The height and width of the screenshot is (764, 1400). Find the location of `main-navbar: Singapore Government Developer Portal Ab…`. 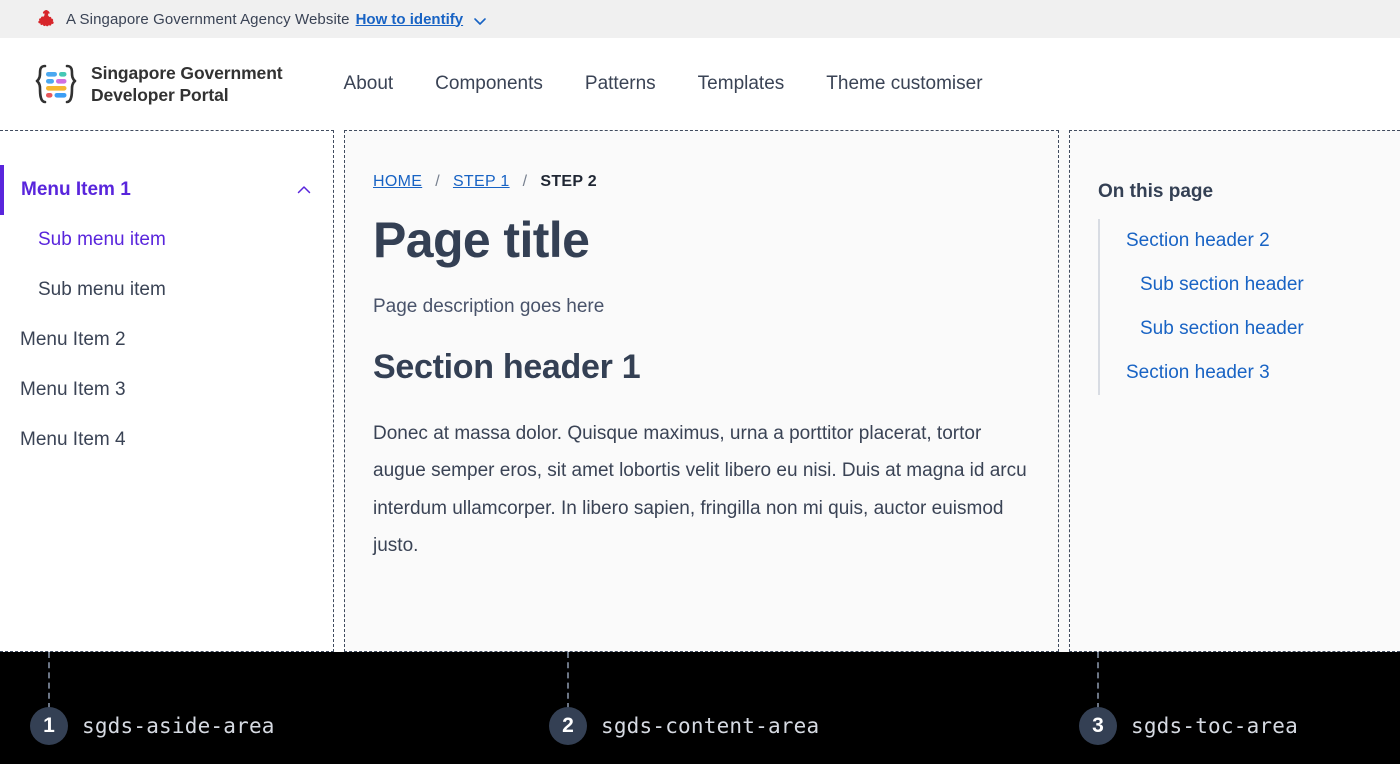

main-navbar: Singapore Government Developer Portal Ab… is located at coordinates (700, 84).